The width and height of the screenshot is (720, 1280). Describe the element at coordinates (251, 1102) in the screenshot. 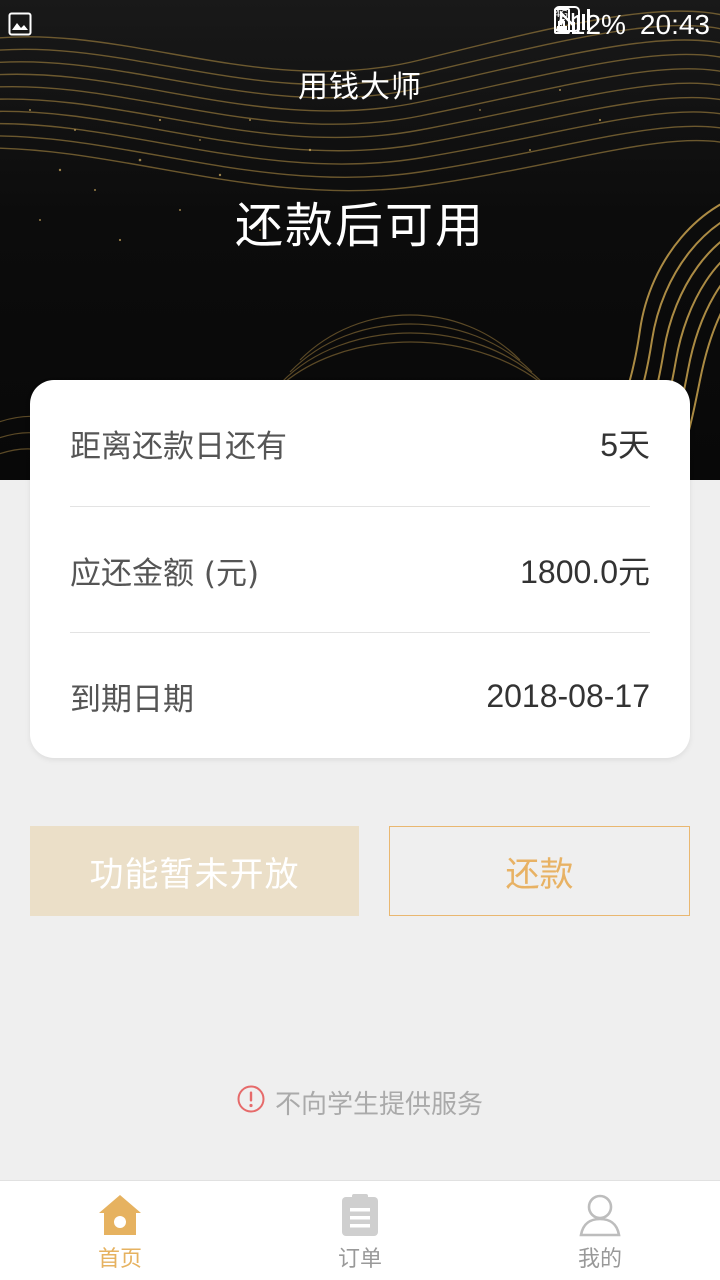

I see `warning-circle-icon` at that location.